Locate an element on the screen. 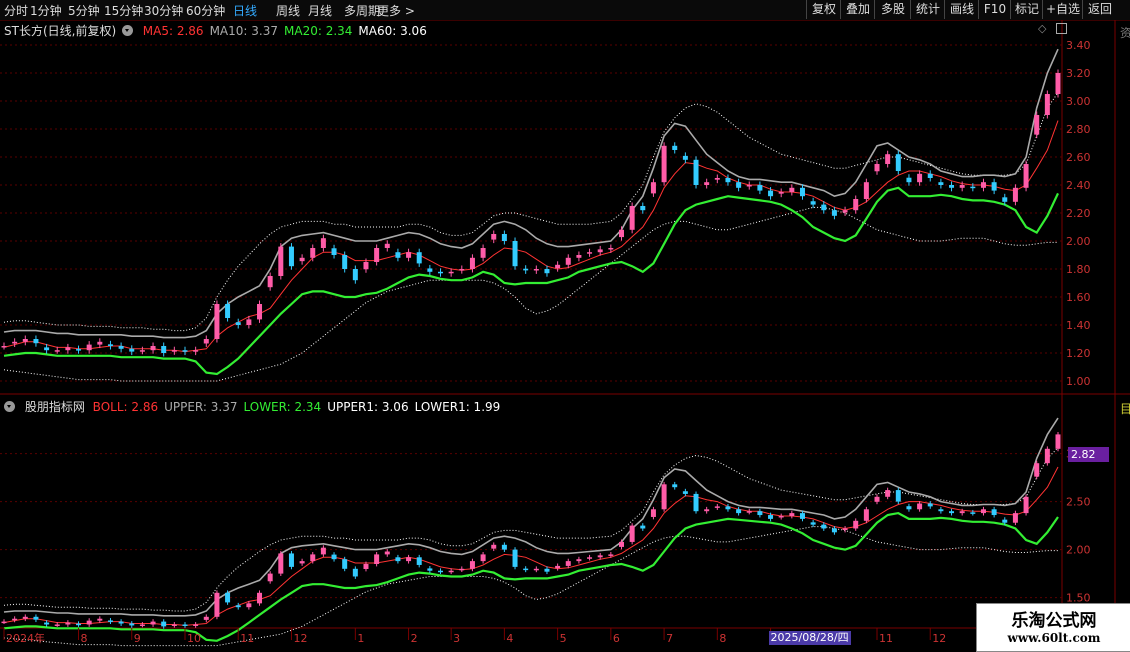  legend-item-ma60: MA60: 3.06 is located at coordinates (392, 31).